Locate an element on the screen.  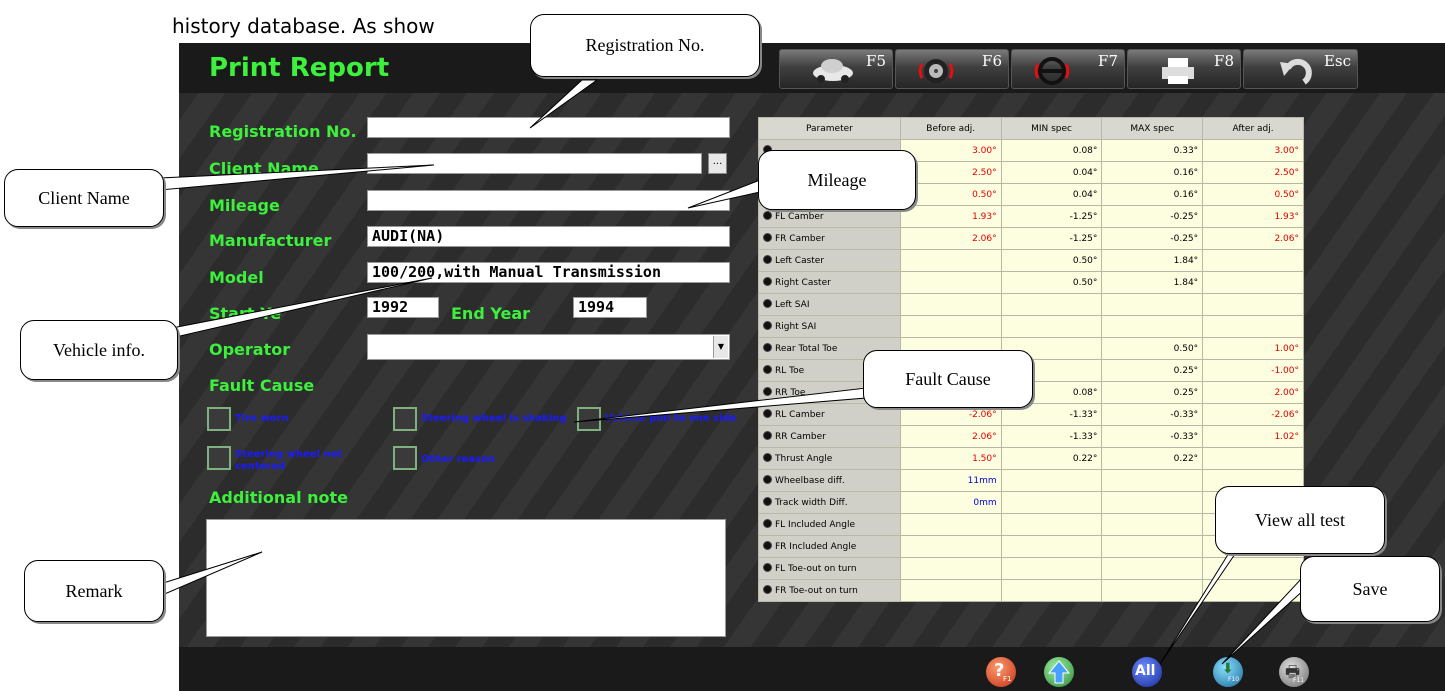
f7-steering-button: F7 is located at coordinates (1068, 69).